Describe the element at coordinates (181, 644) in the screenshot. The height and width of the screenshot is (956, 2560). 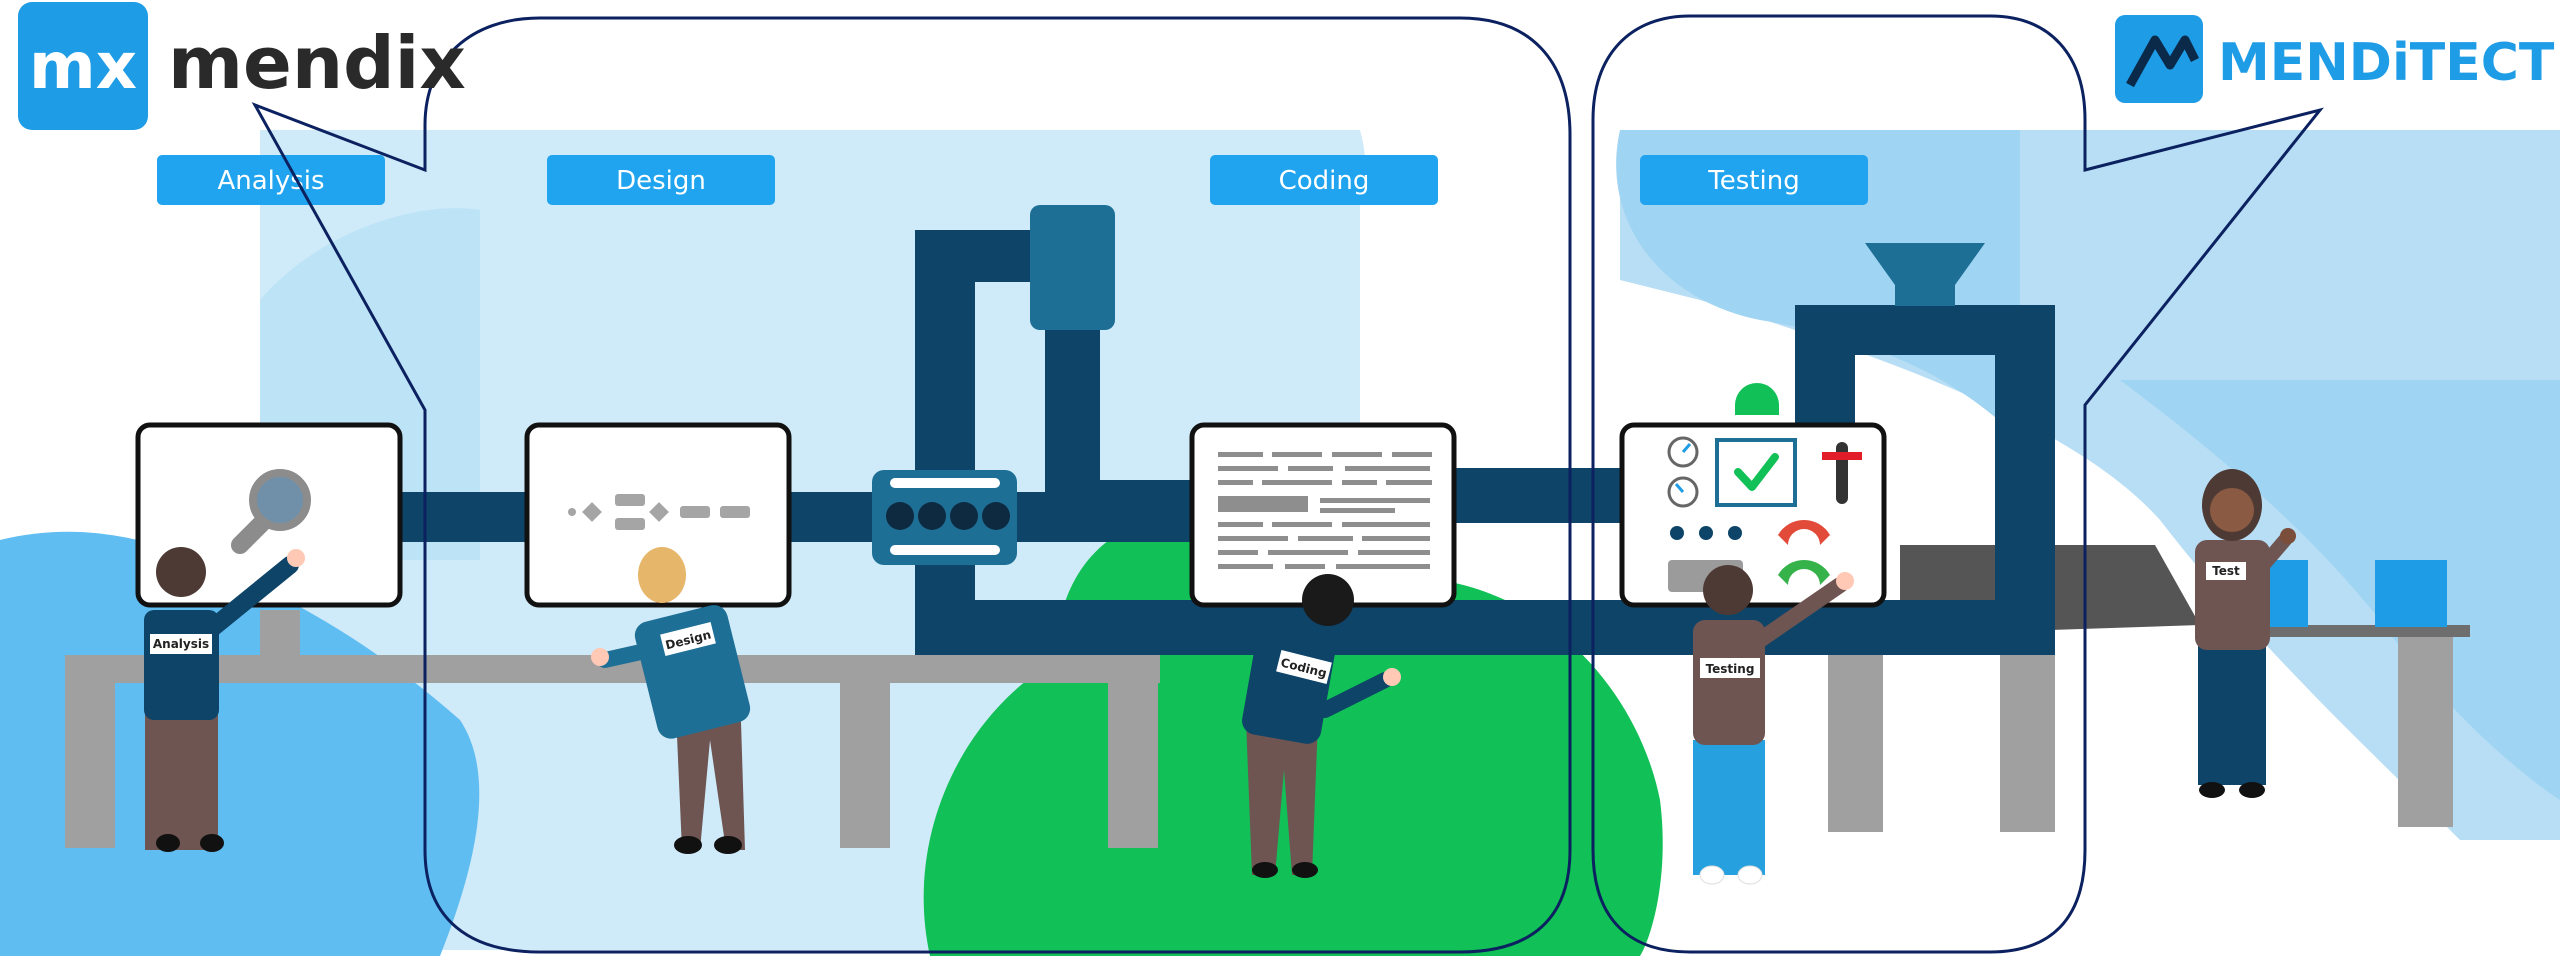
I see `worker-badge-label: Analysis` at that location.